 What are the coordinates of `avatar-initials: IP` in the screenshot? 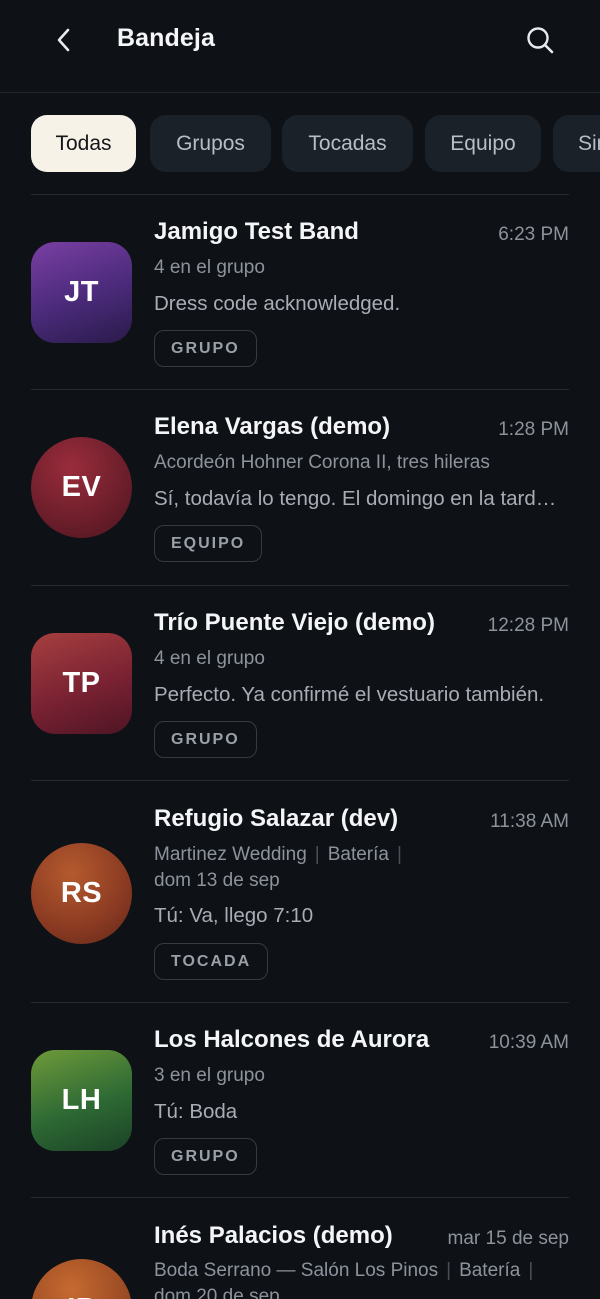 It's located at (81, 1296).